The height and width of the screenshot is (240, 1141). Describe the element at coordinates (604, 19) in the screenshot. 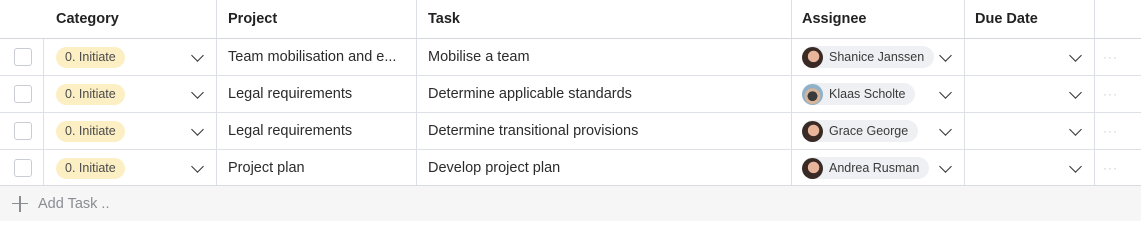

I see `header-task: Task` at that location.